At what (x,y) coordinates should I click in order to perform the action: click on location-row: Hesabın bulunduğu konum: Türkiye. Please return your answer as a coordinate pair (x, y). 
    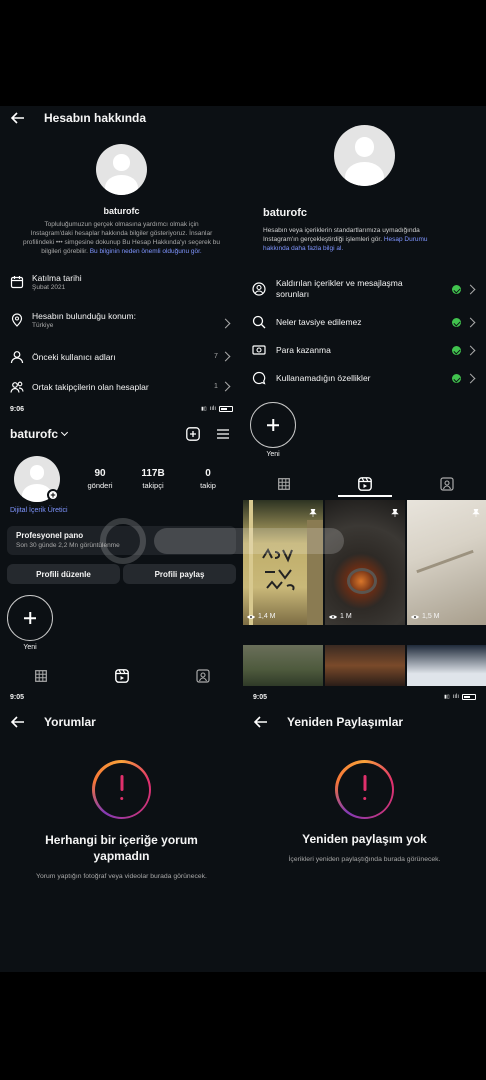
    Looking at the image, I should click on (126, 320).